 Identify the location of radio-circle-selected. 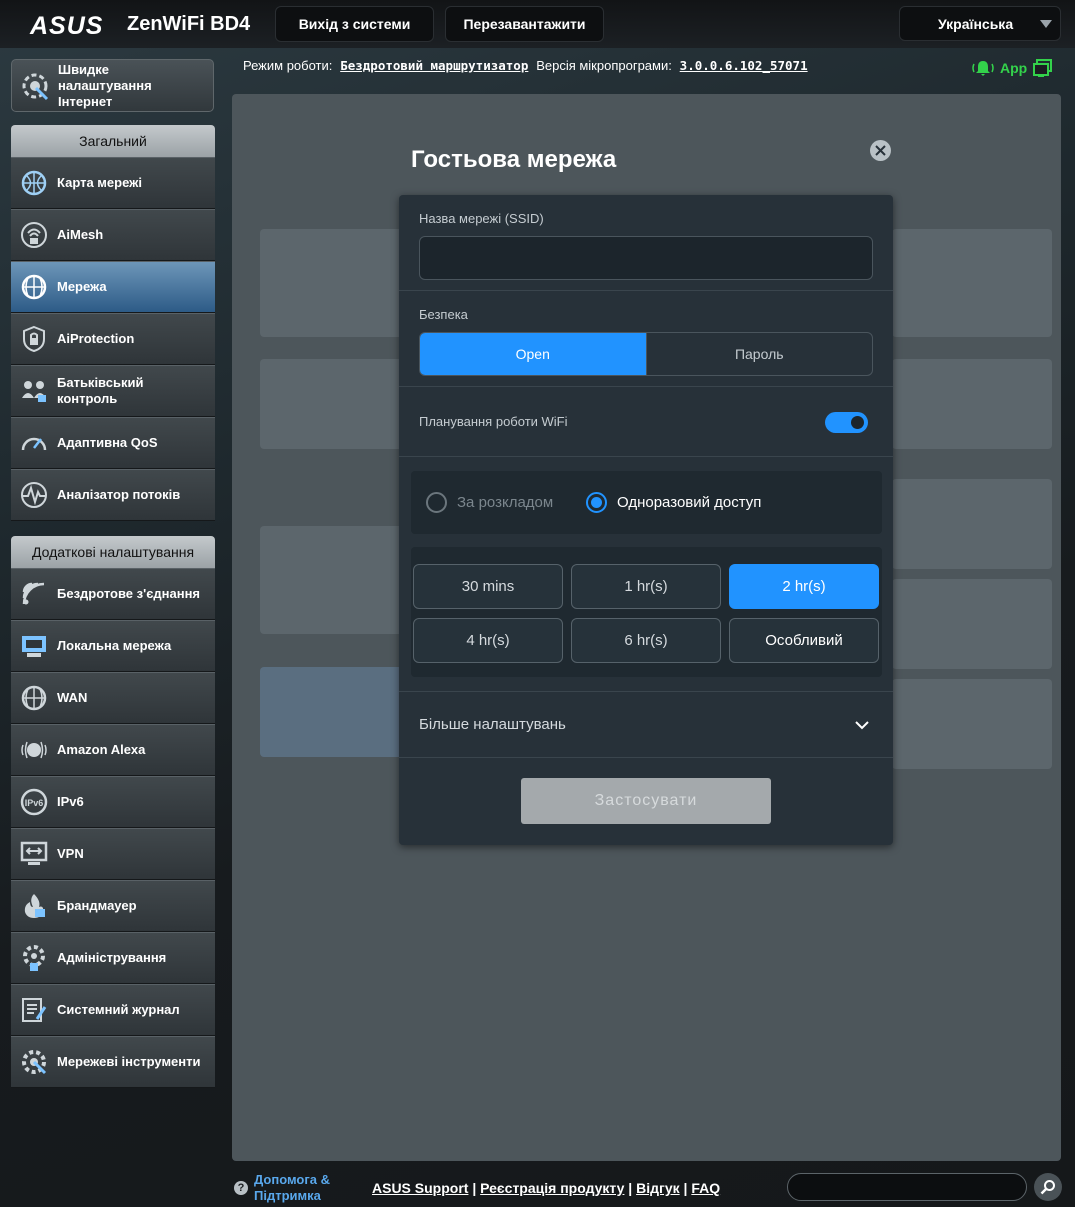
(596, 502).